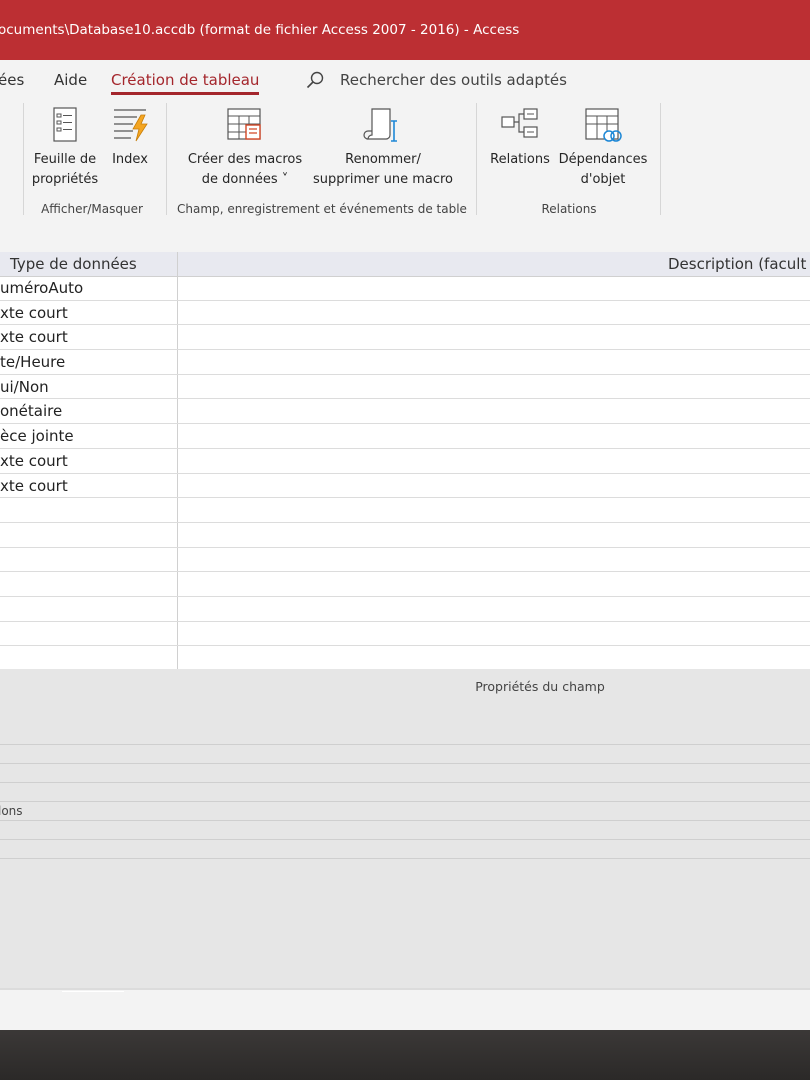 The width and height of the screenshot is (810, 1080). What do you see at coordinates (603, 159) in the screenshot?
I see `object-dependencies-label-1: Dépendances` at bounding box center [603, 159].